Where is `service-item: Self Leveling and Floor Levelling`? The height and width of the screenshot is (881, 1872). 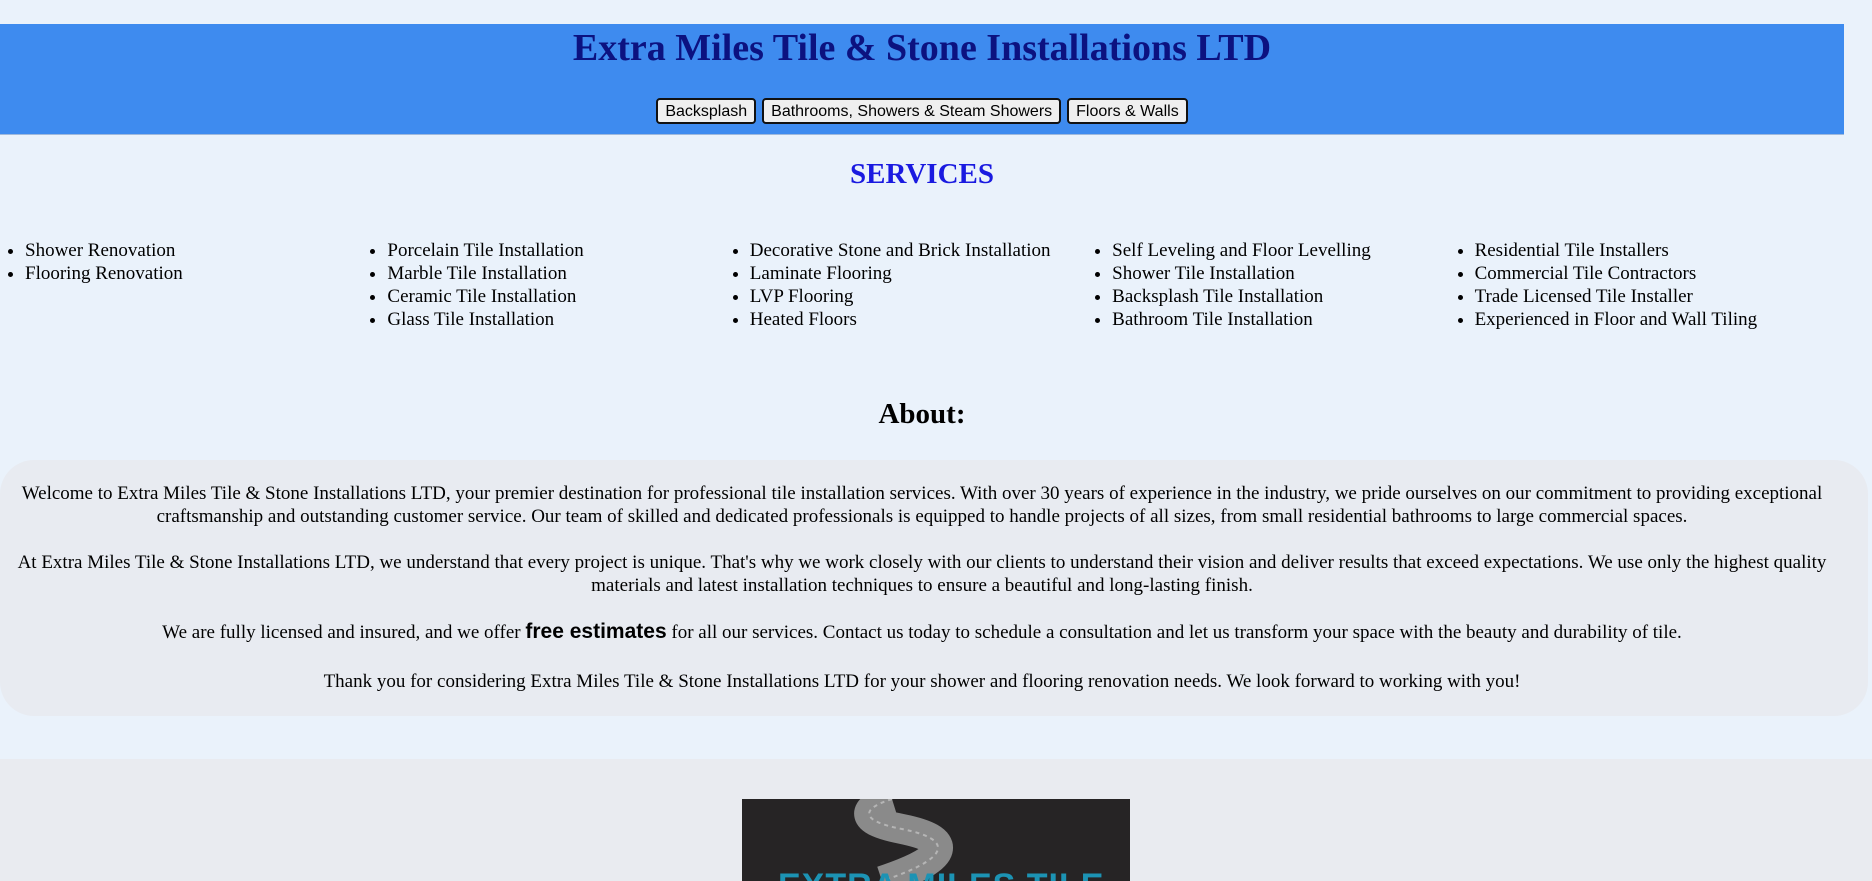
service-item: Self Leveling and Floor Levelling is located at coordinates (1280, 250).